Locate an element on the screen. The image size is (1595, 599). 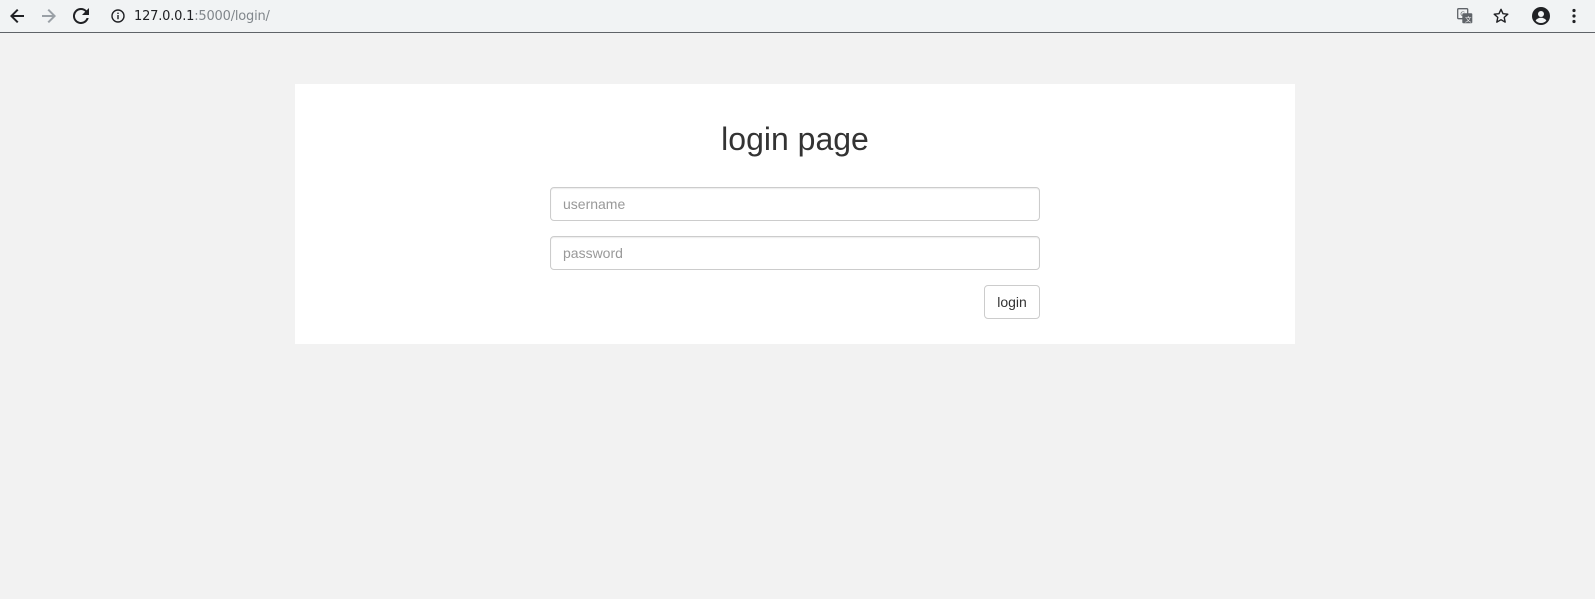
address-bar: 127.0.0.1:5000/login/ is located at coordinates (190, 16).